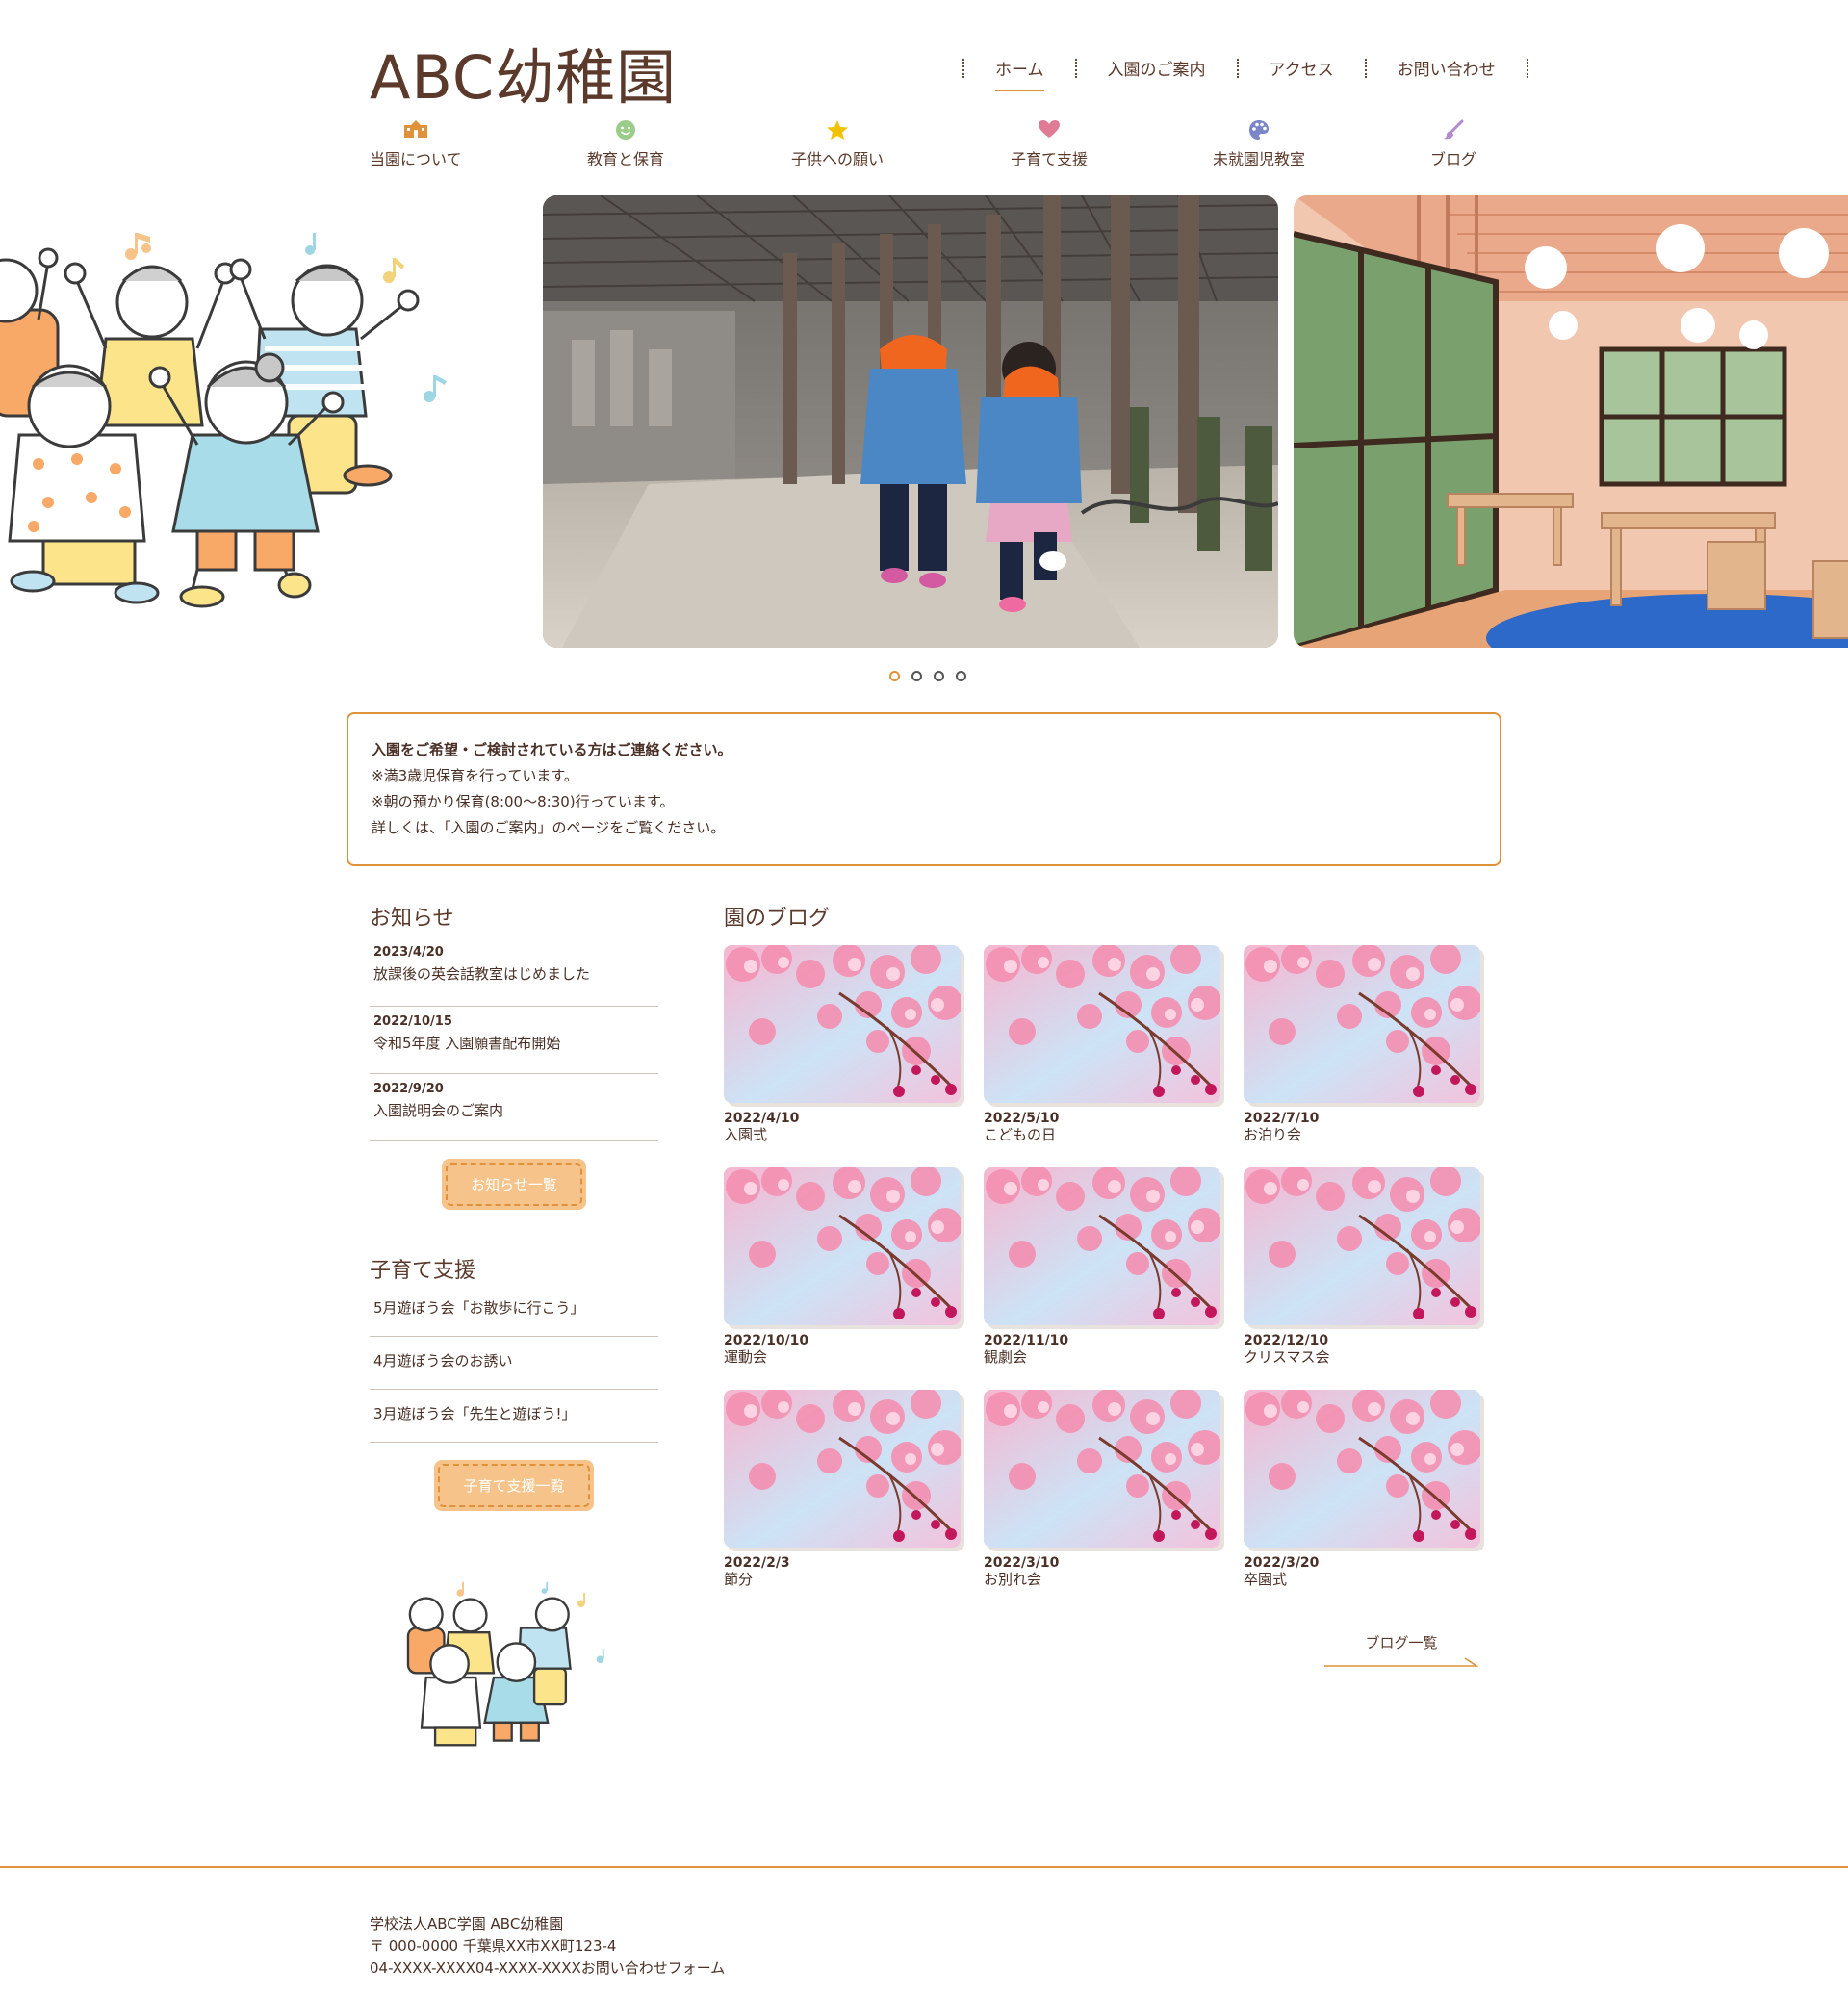 The image size is (1848, 1998). I want to click on news-item: 2023/4/20 放課後の英会話教室はじめました, so click(514, 973).